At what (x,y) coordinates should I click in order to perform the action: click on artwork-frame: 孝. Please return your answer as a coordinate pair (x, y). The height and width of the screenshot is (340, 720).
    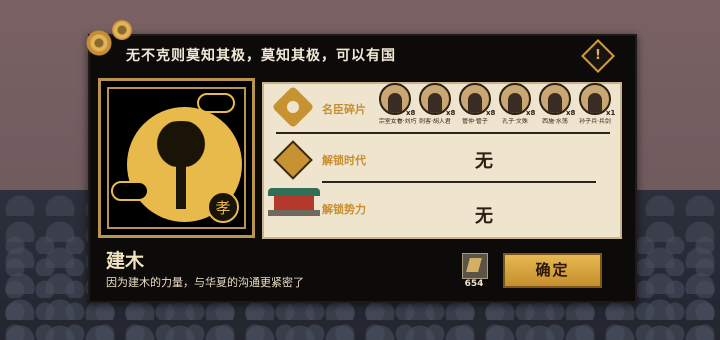
    Looking at the image, I should click on (176, 158).